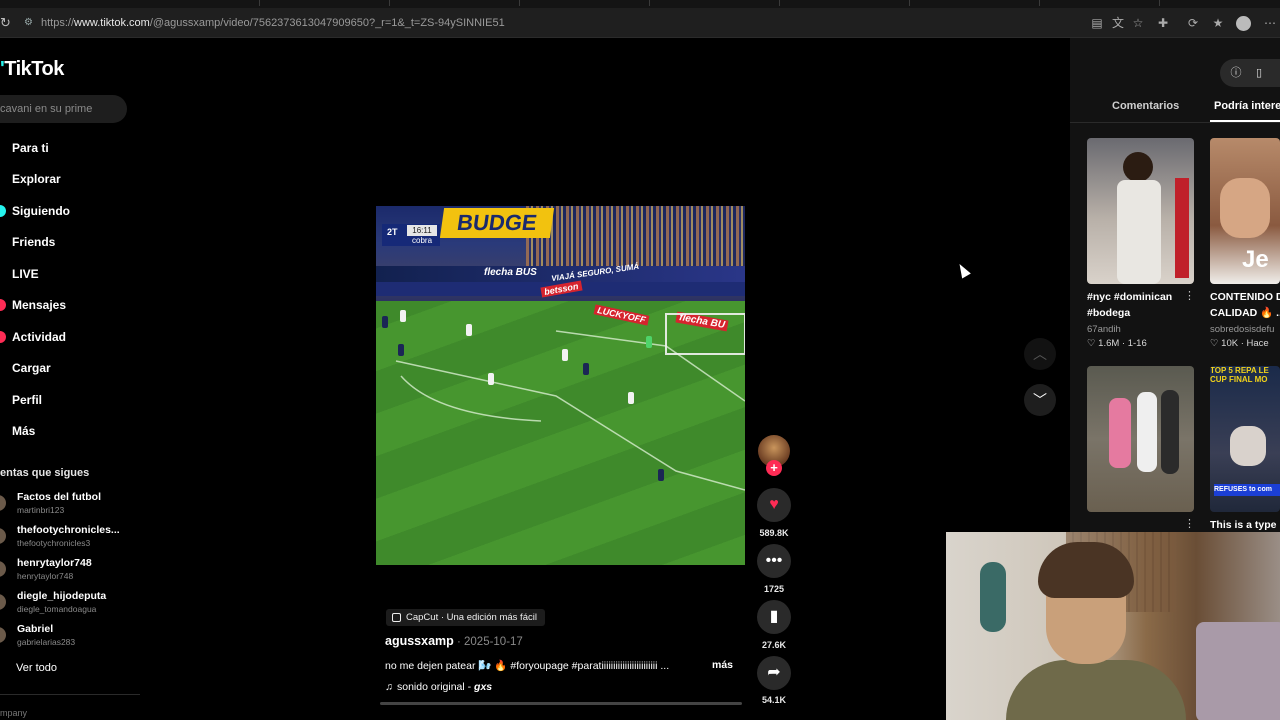  What do you see at coordinates (31, 368) in the screenshot?
I see `sidebar-item-label: Cargar` at bounding box center [31, 368].